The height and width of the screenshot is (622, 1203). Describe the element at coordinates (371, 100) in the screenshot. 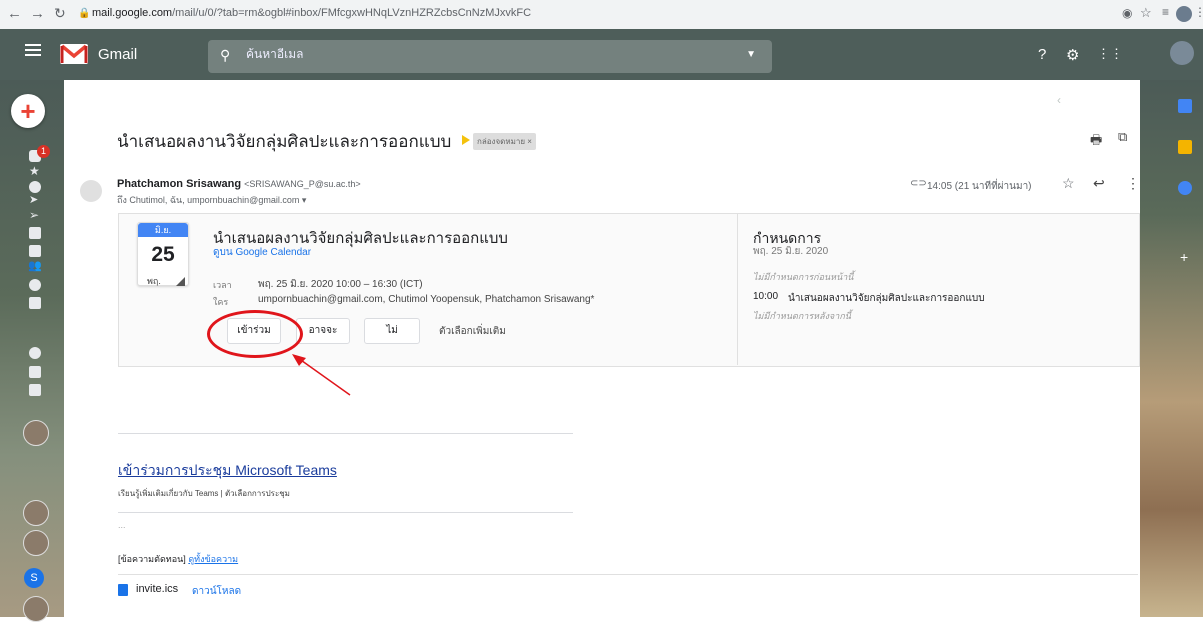

I see `more-actions-icon: ⋮` at that location.